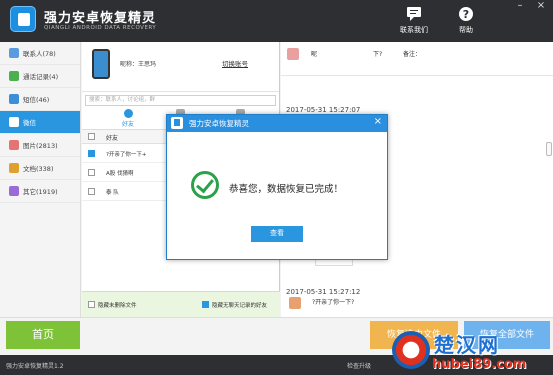 This screenshot has width=553, height=375. What do you see at coordinates (91, 304) in the screenshot?
I see `hide-deleted-checkbox` at bounding box center [91, 304].